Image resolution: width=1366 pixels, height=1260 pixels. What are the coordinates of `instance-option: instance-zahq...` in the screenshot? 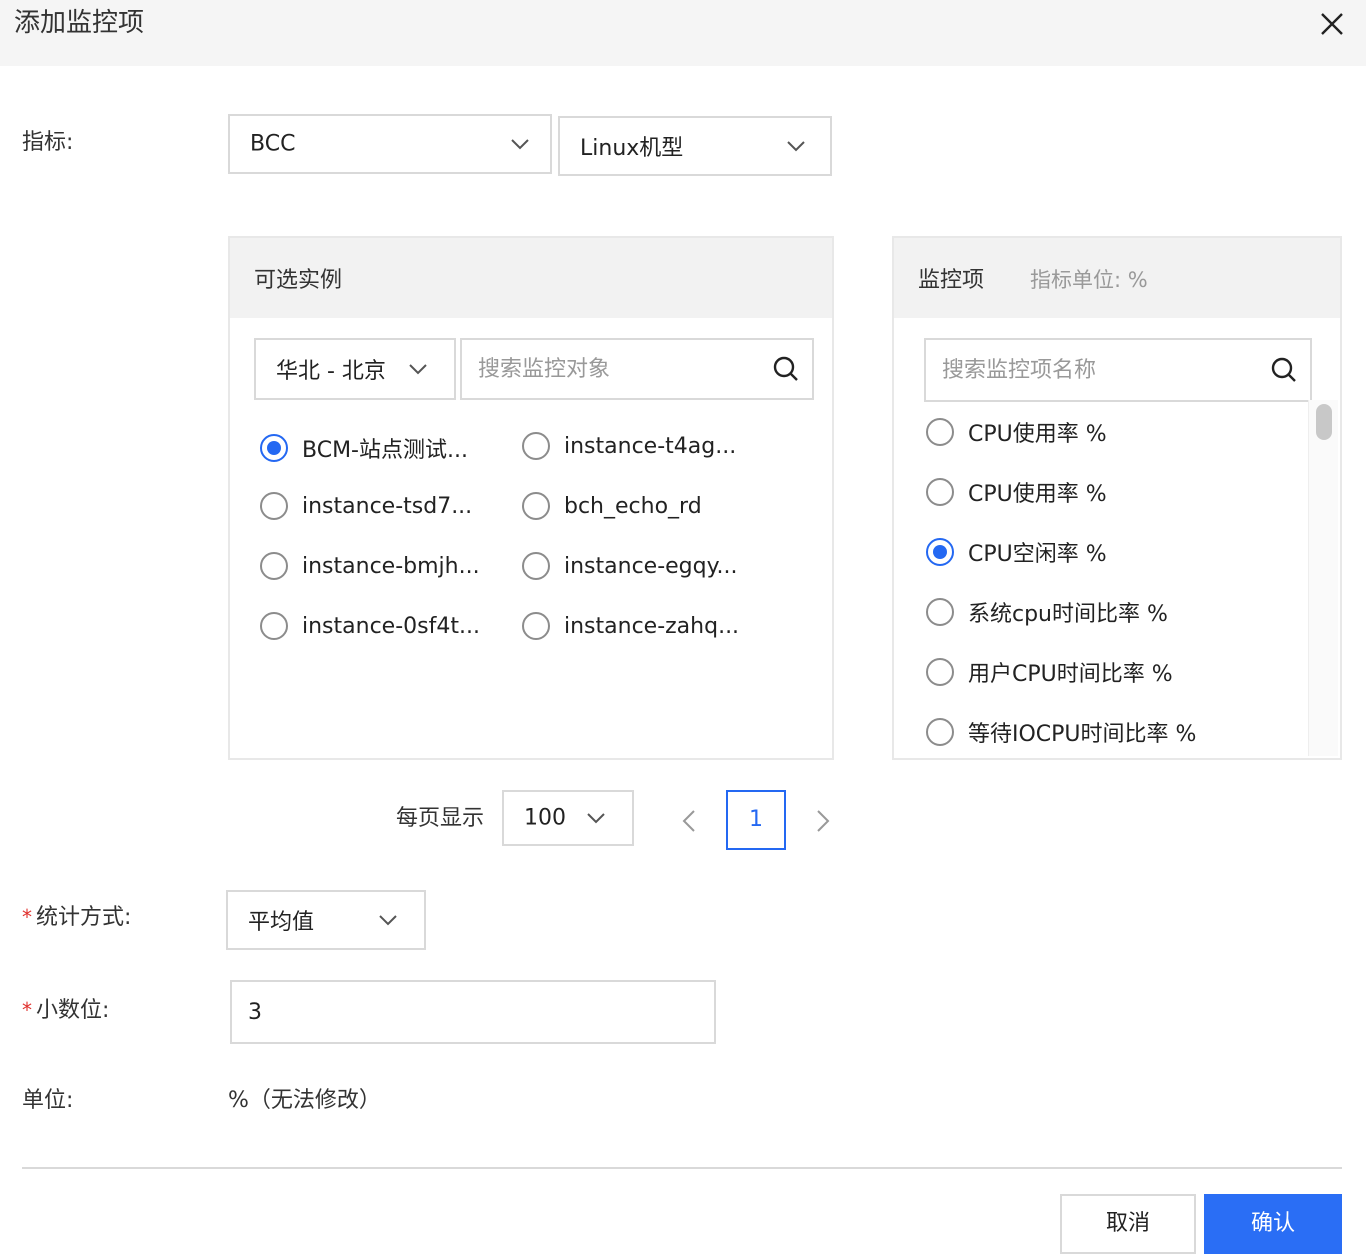 It's located at (630, 626).